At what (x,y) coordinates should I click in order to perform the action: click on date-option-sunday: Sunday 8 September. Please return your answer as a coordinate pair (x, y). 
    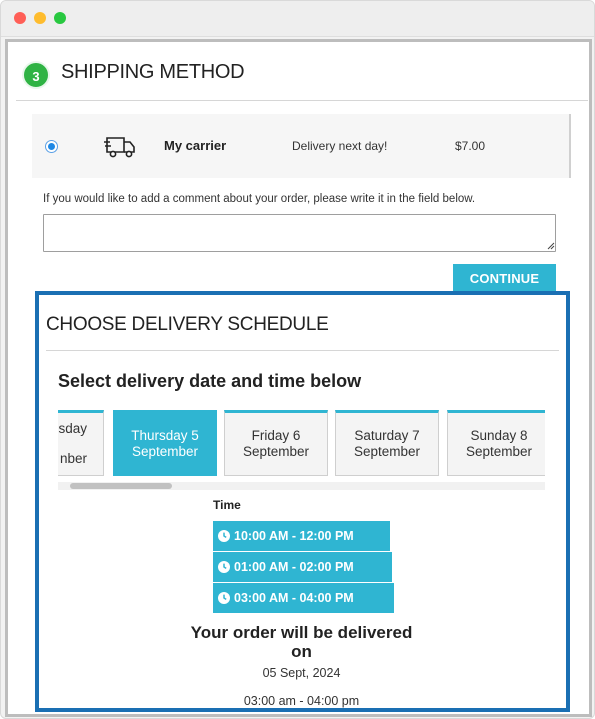
    Looking at the image, I should click on (496, 443).